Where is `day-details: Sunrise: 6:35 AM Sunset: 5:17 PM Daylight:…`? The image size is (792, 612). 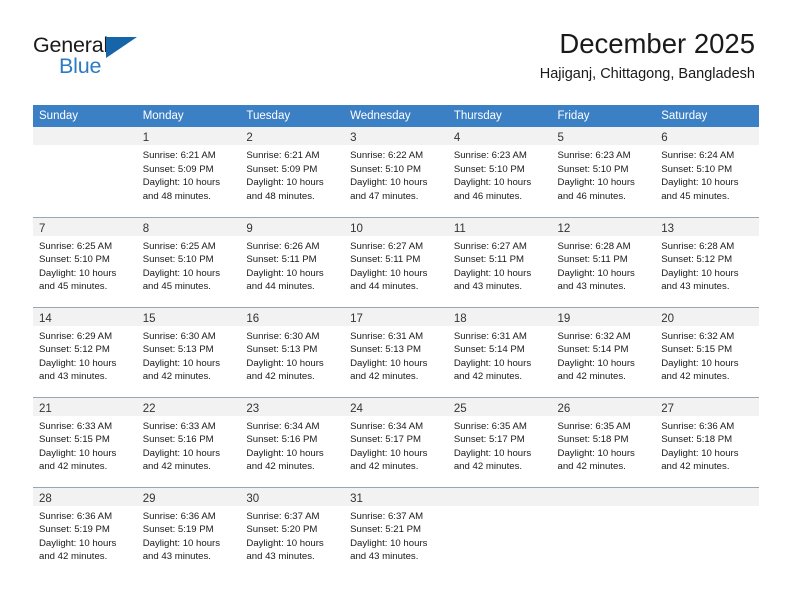
day-details: Sunrise: 6:35 AM Sunset: 5:17 PM Daylight:… is located at coordinates (500, 445).